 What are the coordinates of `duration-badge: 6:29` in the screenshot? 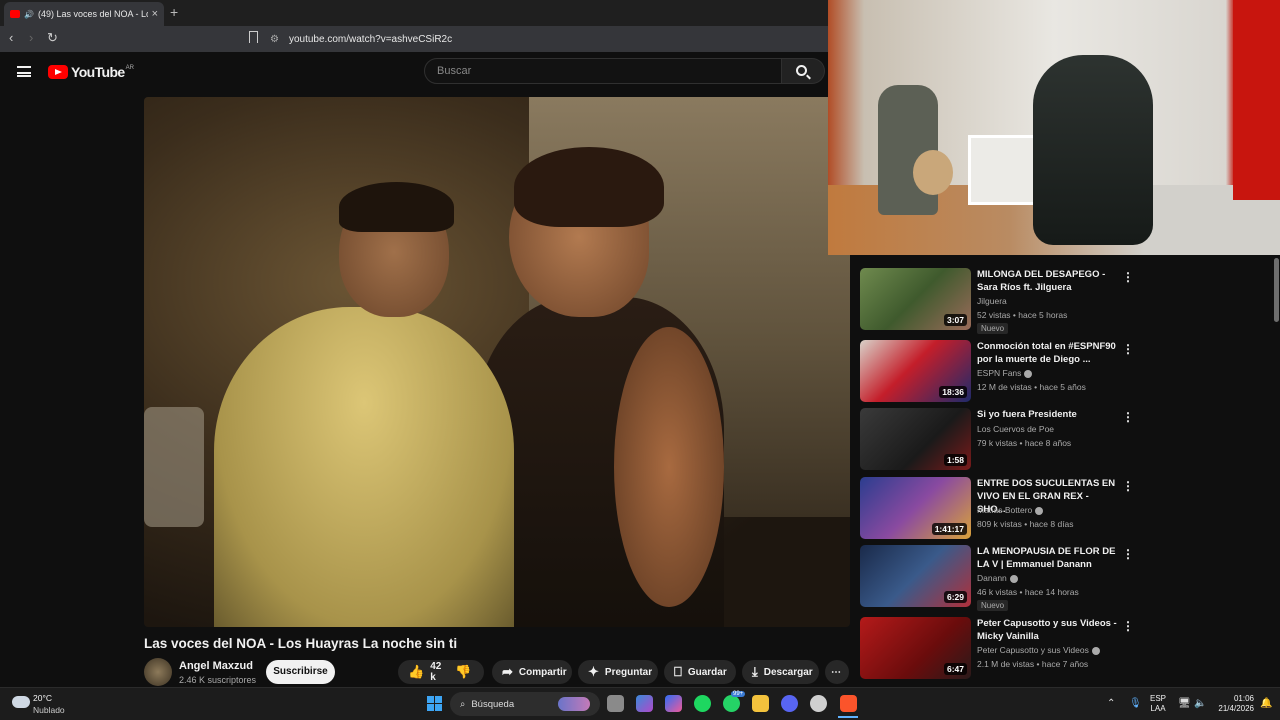 It's located at (955, 597).